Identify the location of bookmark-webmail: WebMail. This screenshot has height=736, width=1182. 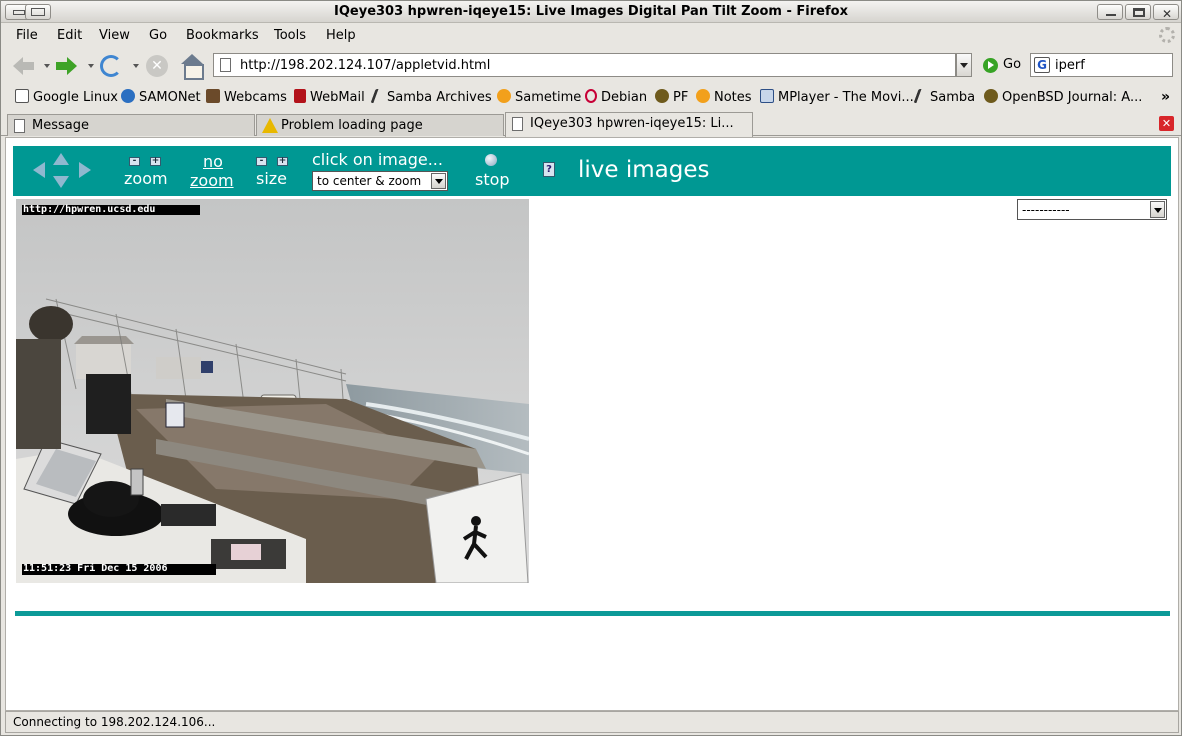
(329, 98).